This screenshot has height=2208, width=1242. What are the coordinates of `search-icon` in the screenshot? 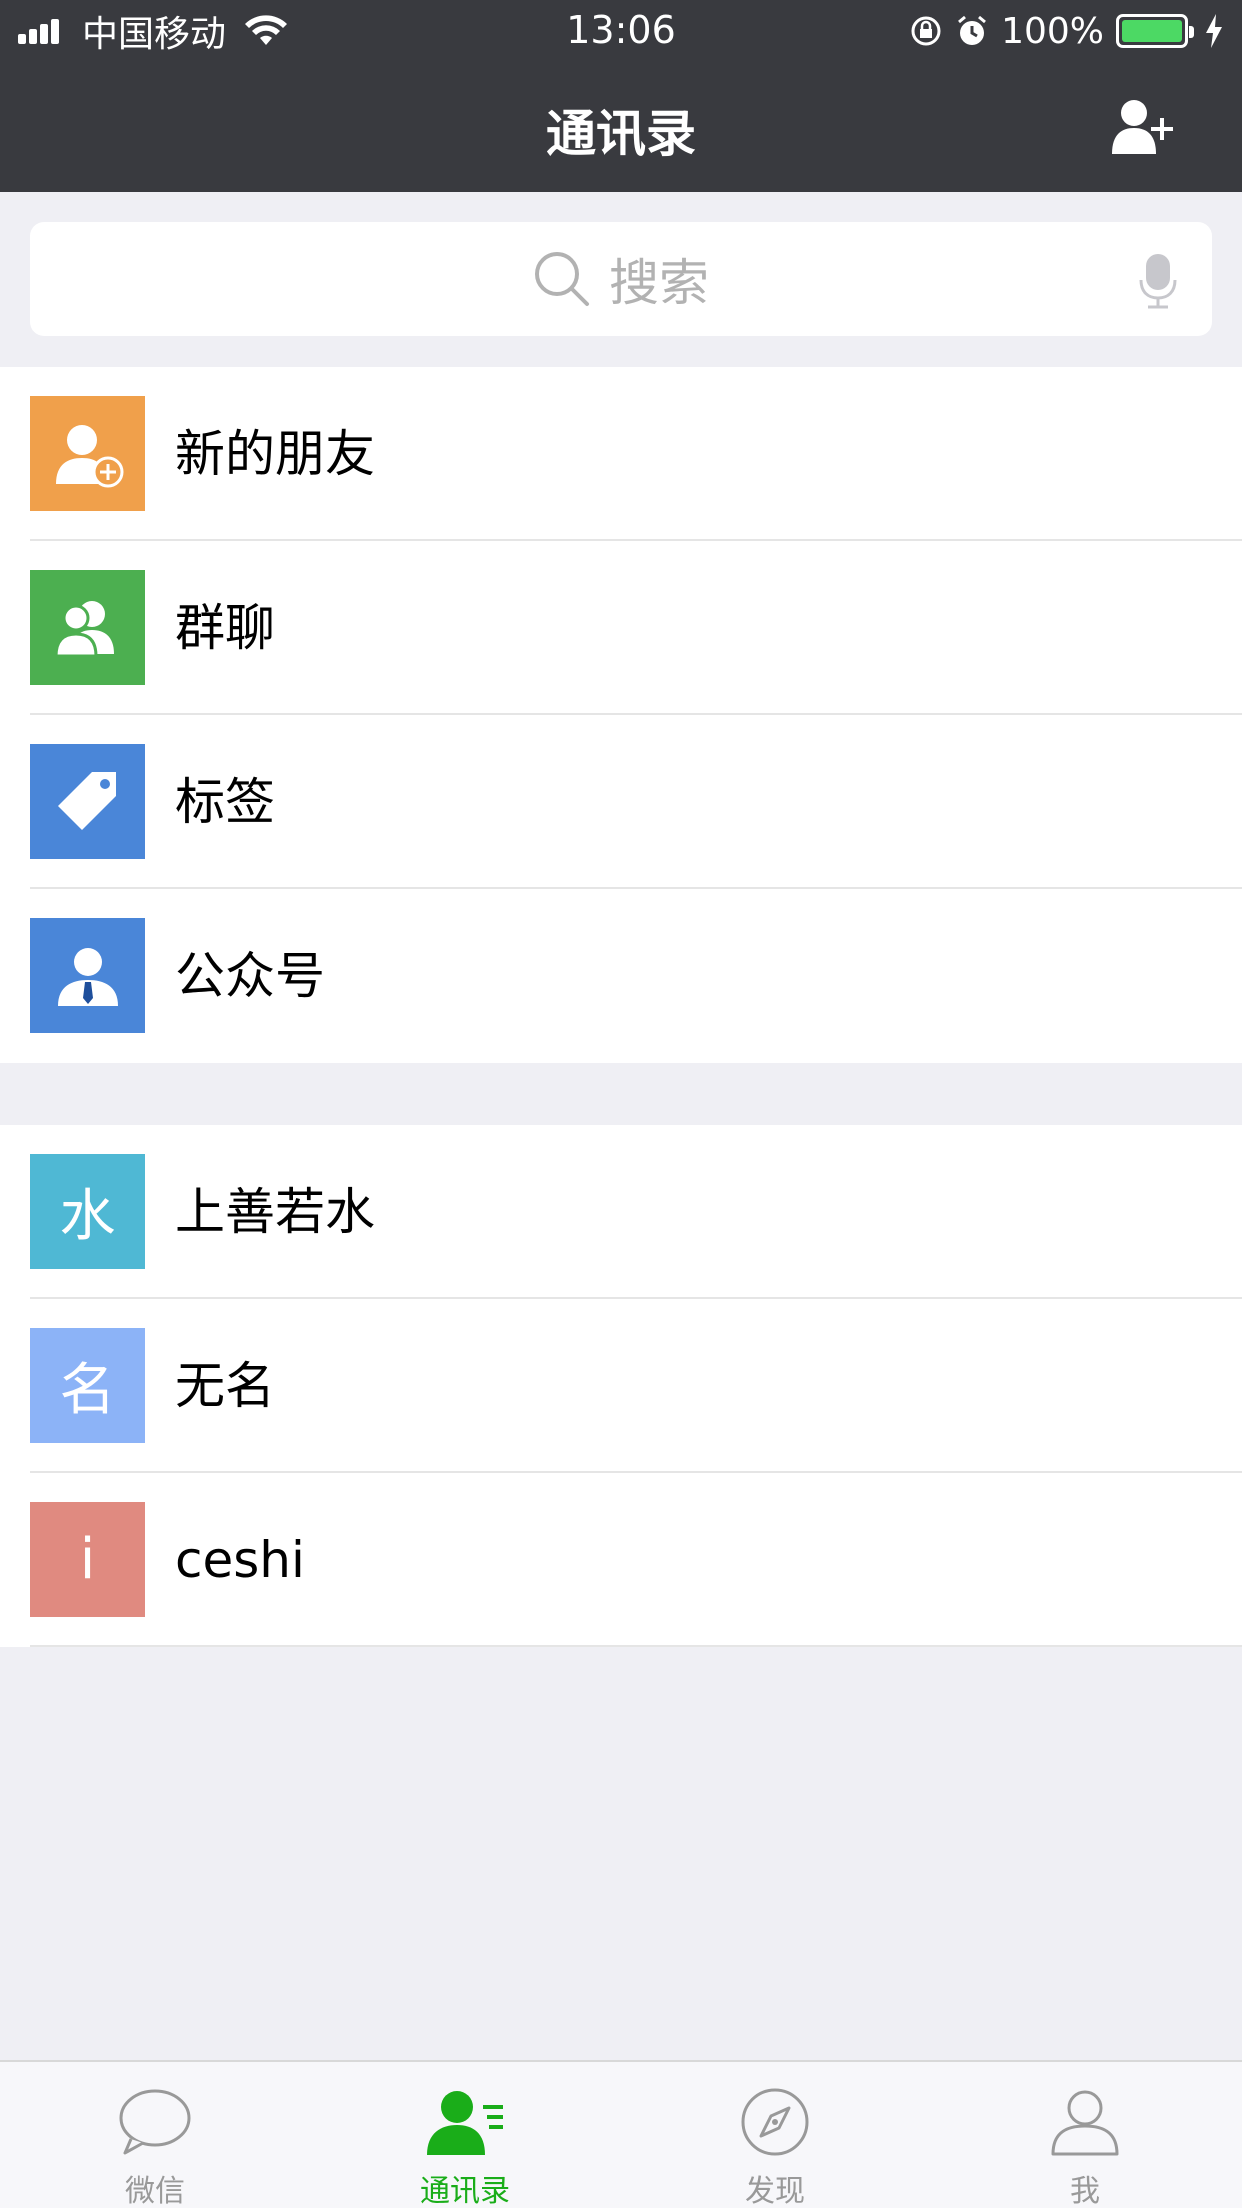 It's located at (562, 279).